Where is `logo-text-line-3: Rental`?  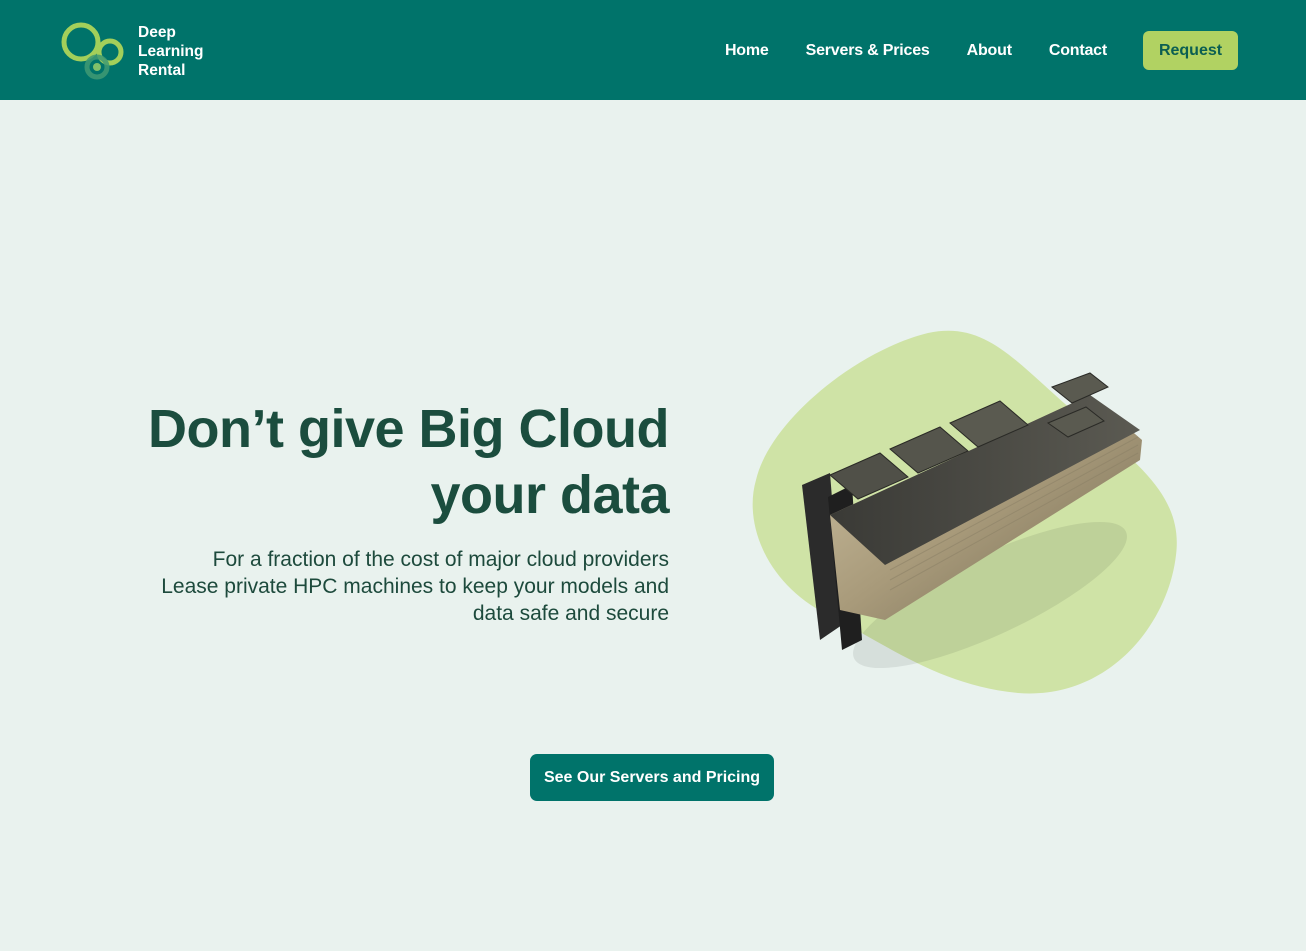
logo-text-line-3: Rental is located at coordinates (162, 70).